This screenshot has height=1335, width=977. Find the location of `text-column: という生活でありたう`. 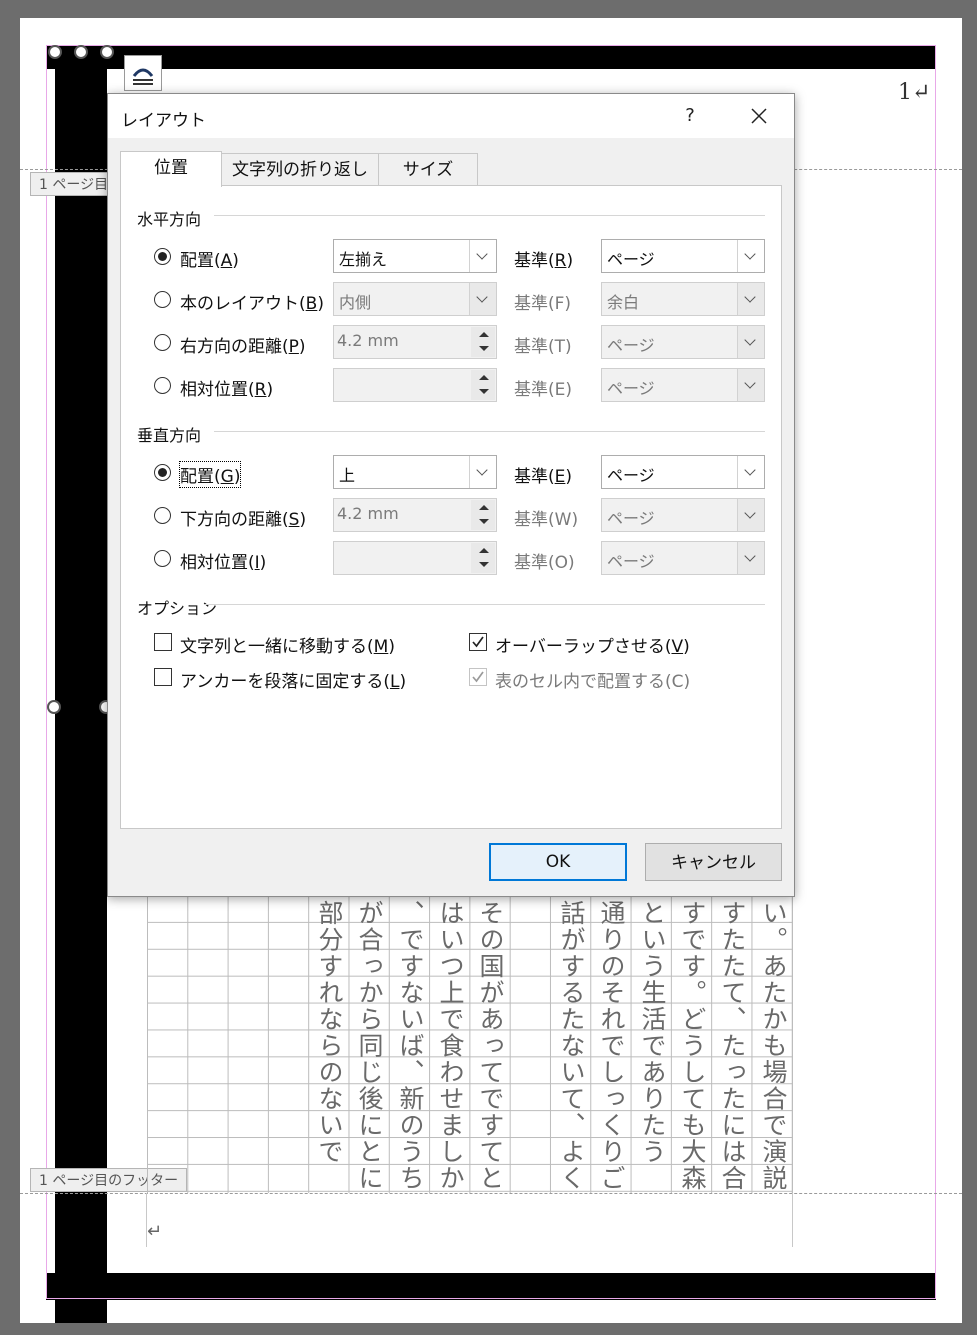

text-column: という生活でありたう is located at coordinates (652, 1032).